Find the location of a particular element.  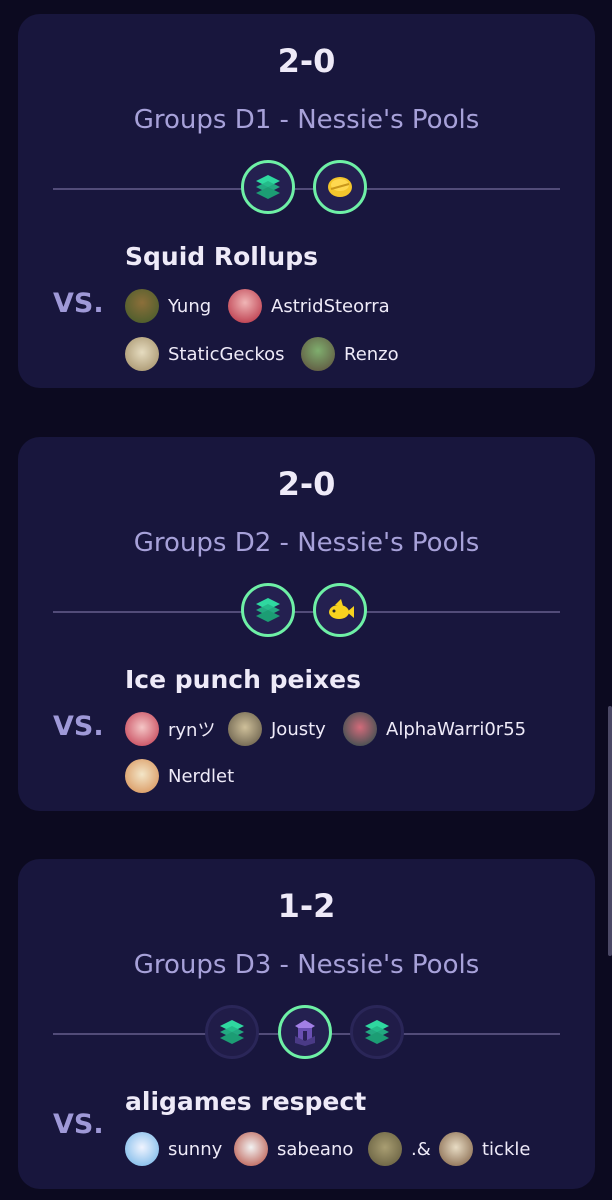

player: Nerdlet is located at coordinates (179, 776).